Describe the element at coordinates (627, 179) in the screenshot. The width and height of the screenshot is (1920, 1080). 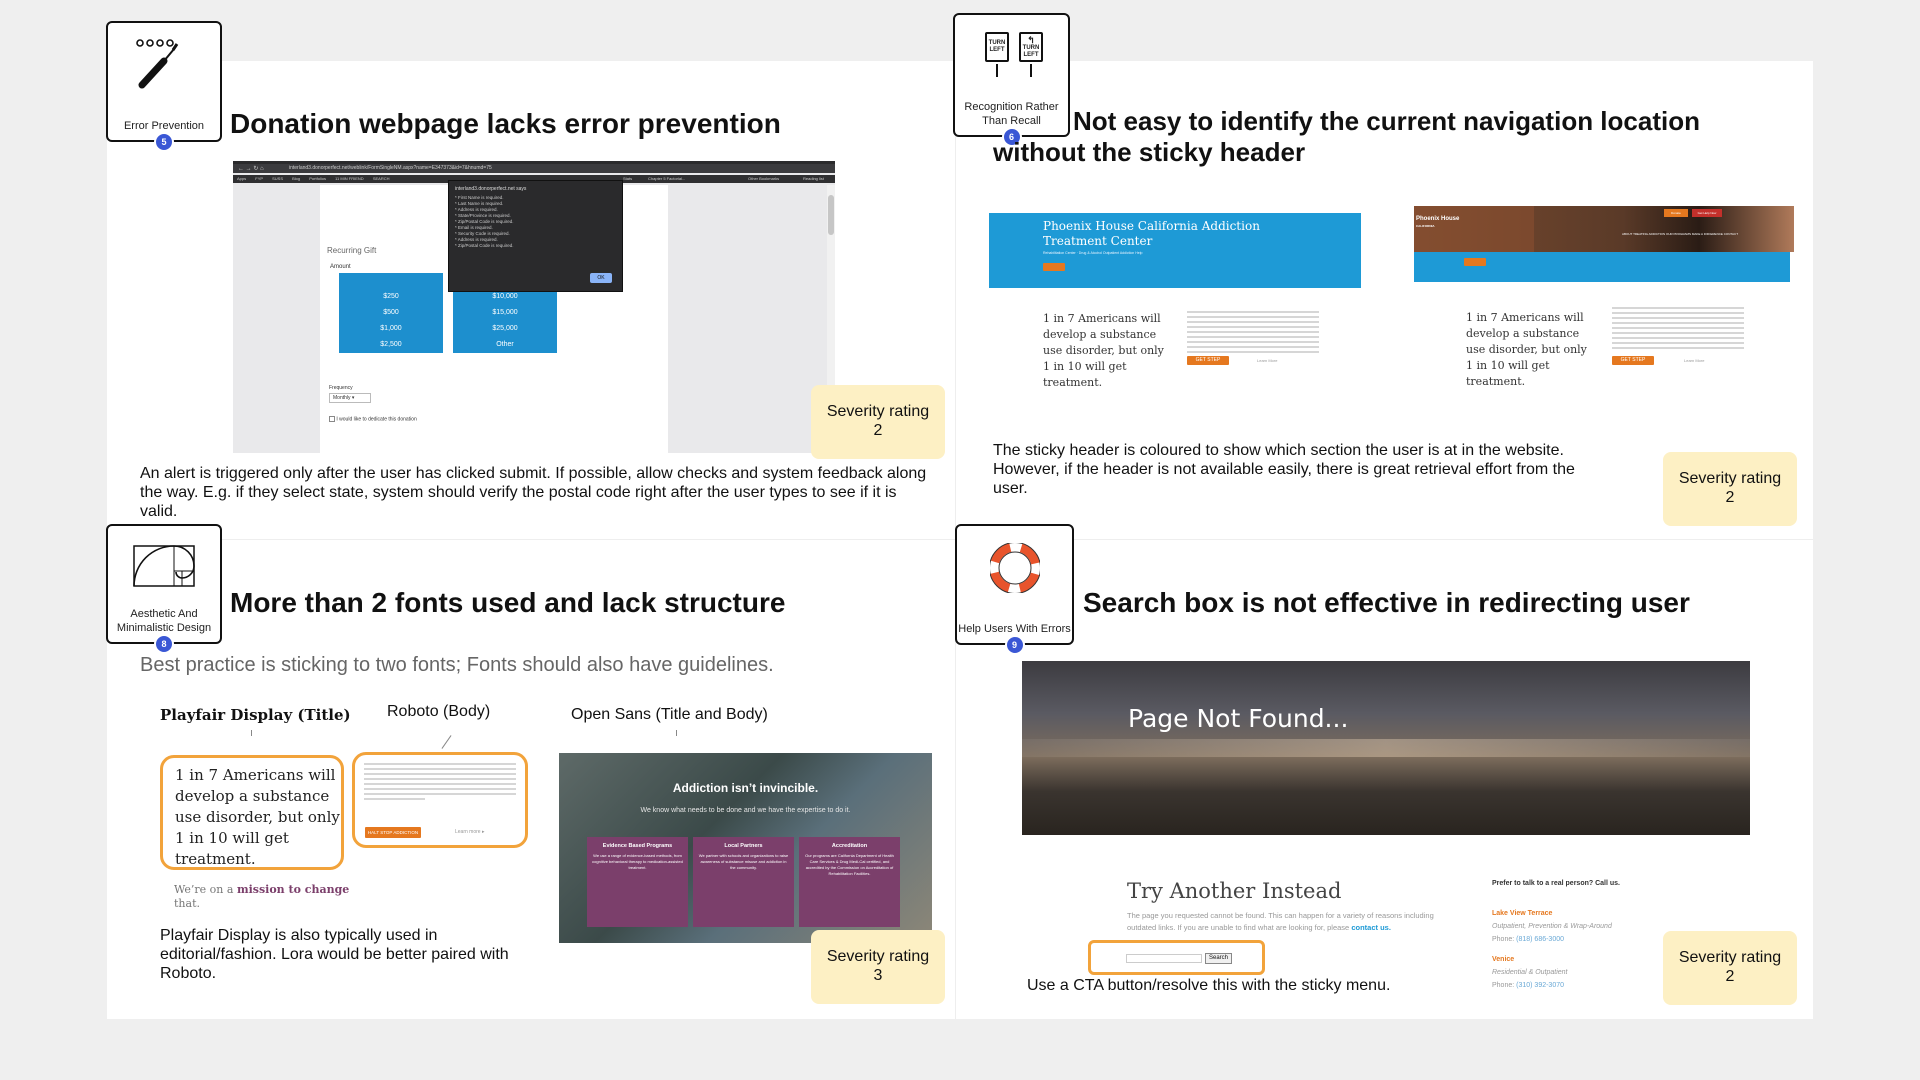
I see `bookmark: Stats` at that location.